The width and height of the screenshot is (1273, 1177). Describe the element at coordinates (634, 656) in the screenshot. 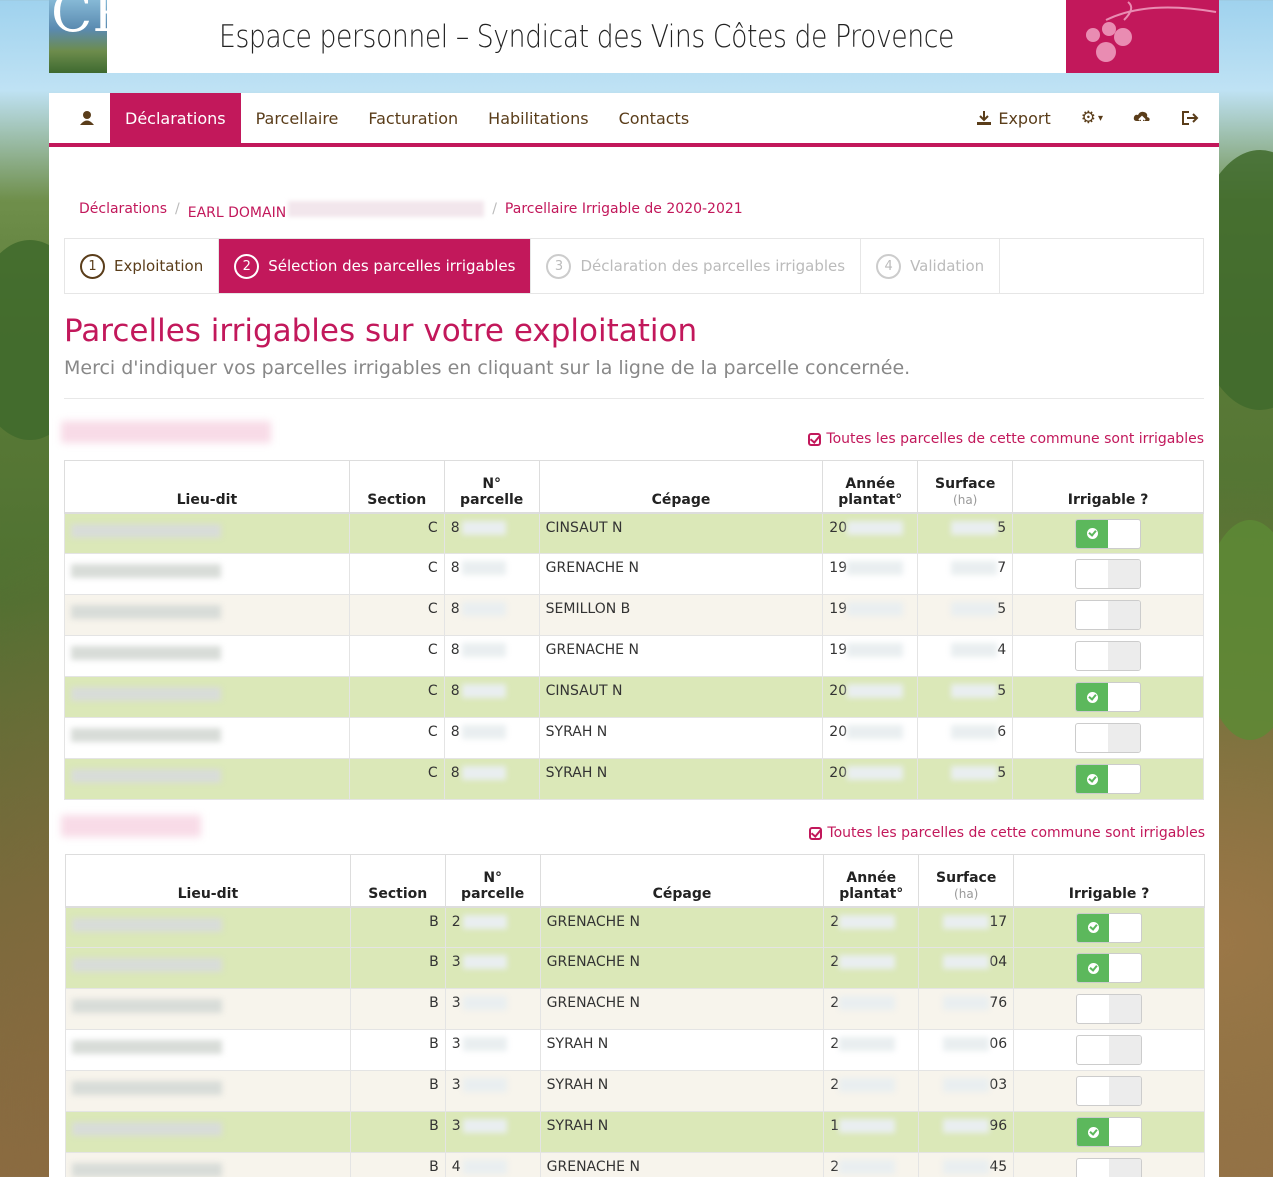

I see `table-row: C 8 GRENACHE N 19 4` at that location.